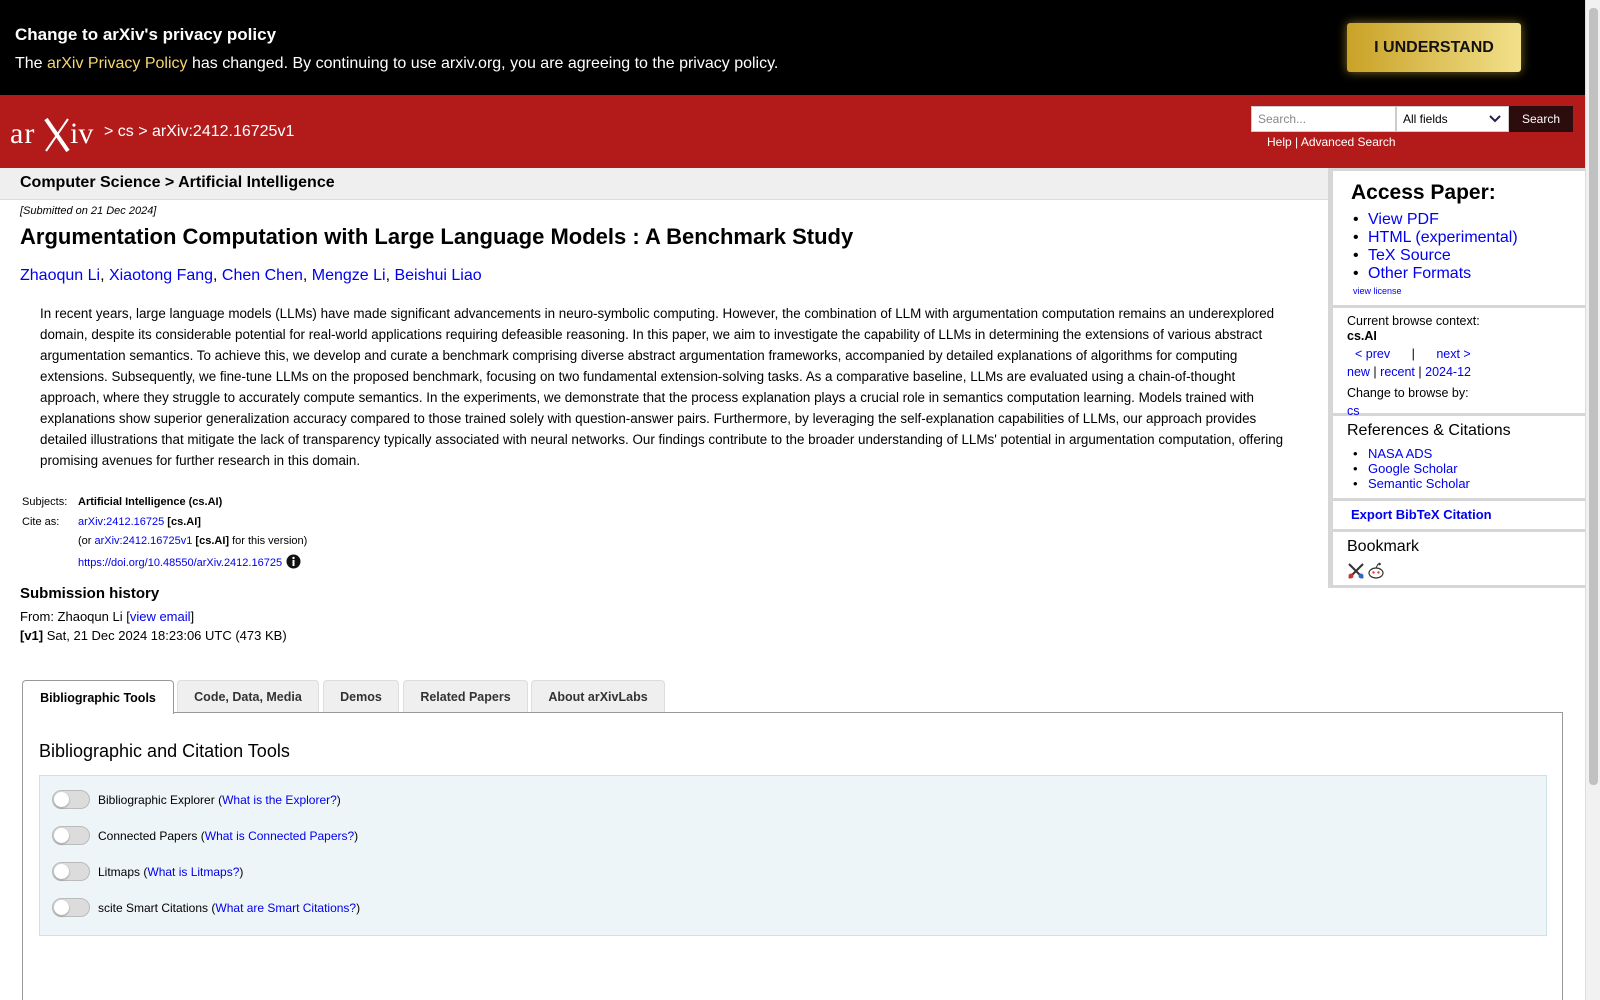  Describe the element at coordinates (71, 871) in the screenshot. I see `litmaps-toggle` at that location.